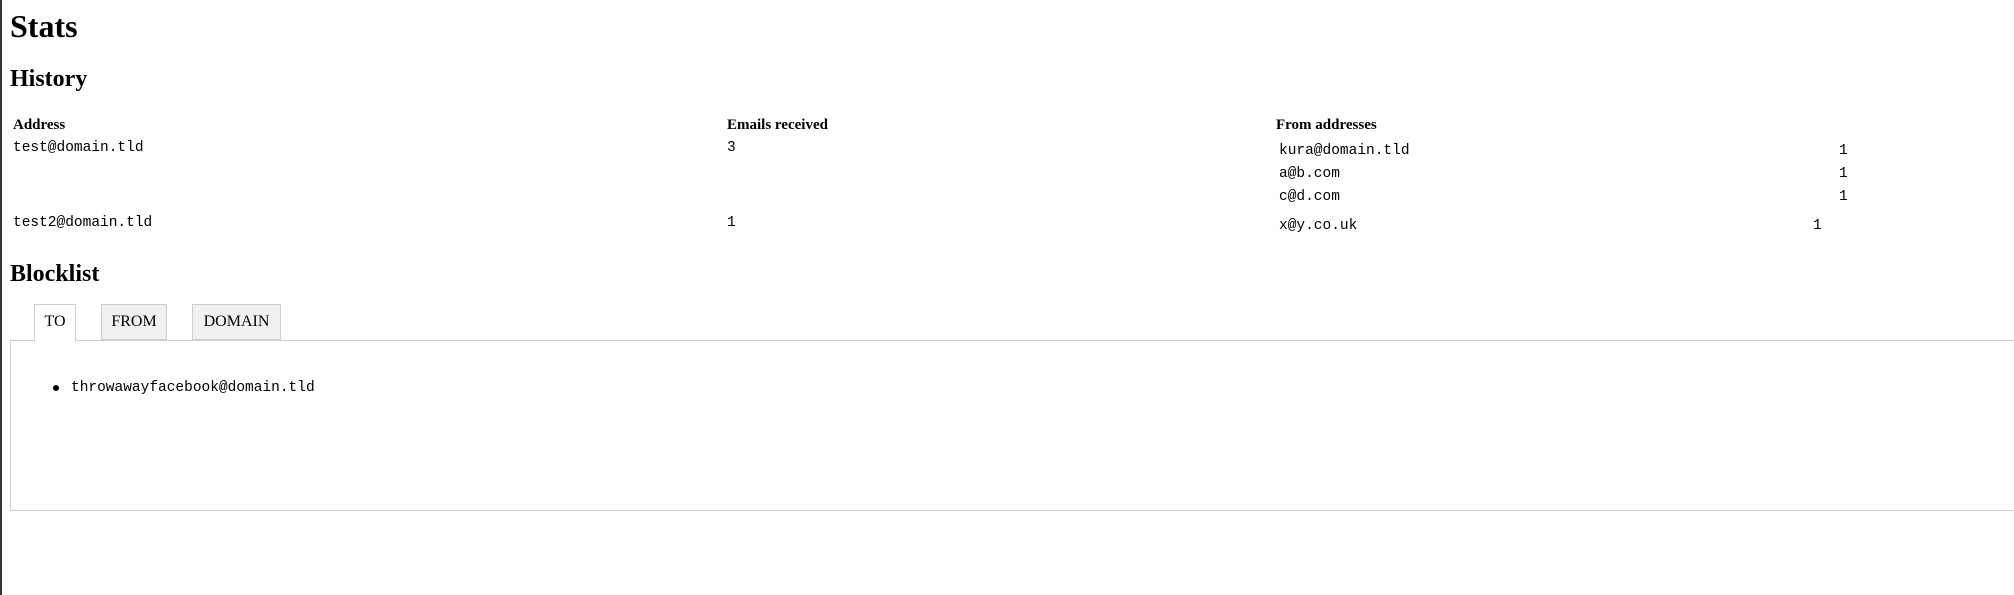 This screenshot has height=595, width=2014. What do you see at coordinates (1344, 151) in the screenshot?
I see `from-address: kura@domain.tld` at bounding box center [1344, 151].